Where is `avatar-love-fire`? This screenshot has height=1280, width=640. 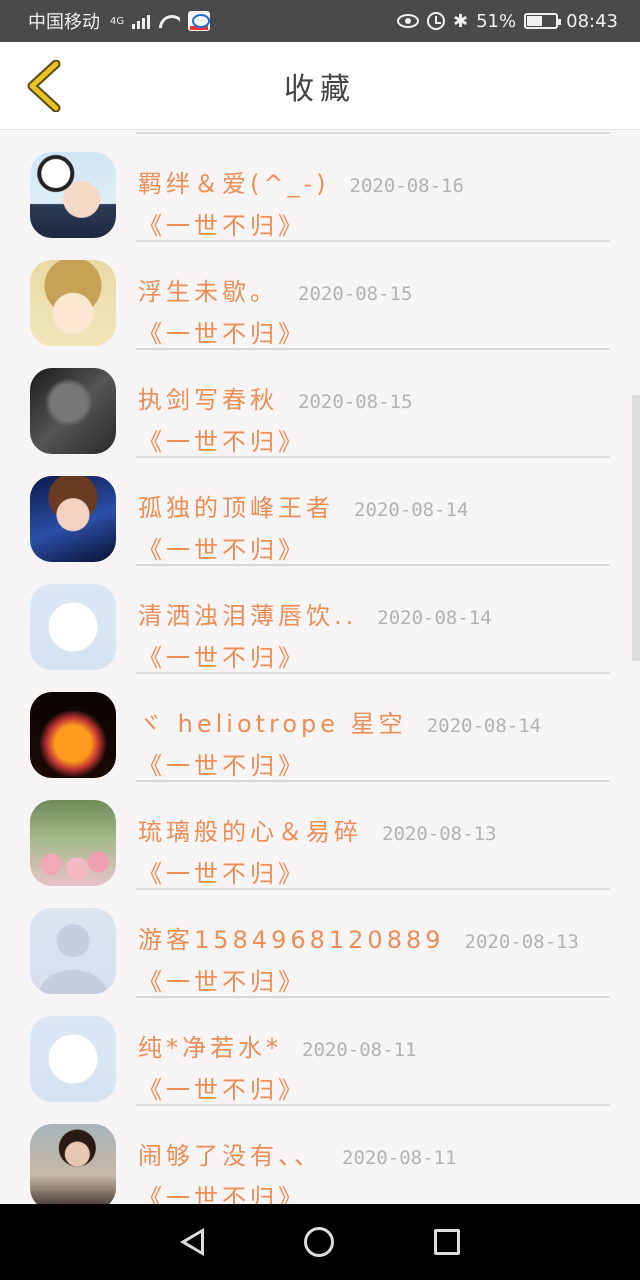
avatar-love-fire is located at coordinates (73, 735).